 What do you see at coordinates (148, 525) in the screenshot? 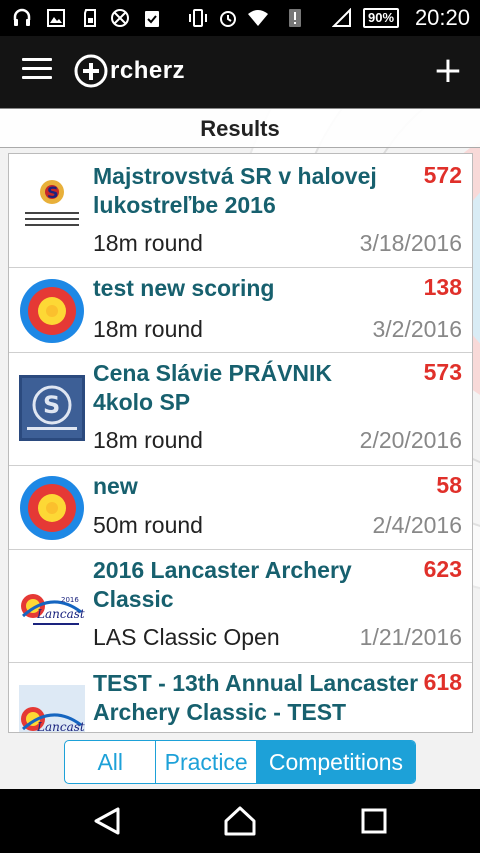
I see `result-round: 50m round` at bounding box center [148, 525].